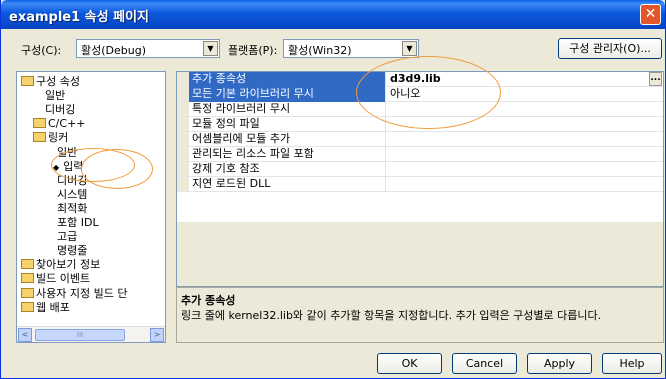  I want to click on grid-row: 지연 로드된 DLL, so click(420, 184).